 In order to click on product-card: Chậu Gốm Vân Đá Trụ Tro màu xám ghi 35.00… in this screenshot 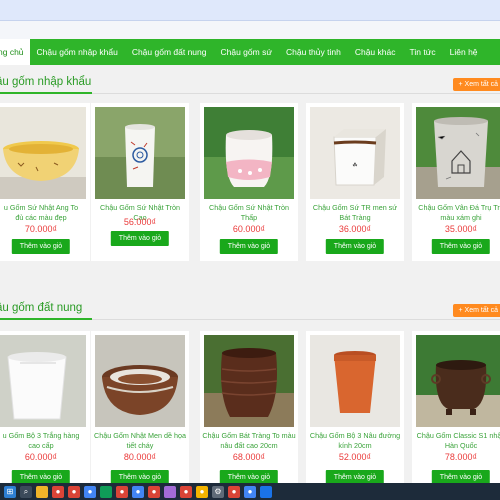, I will do `click(456, 182)`.